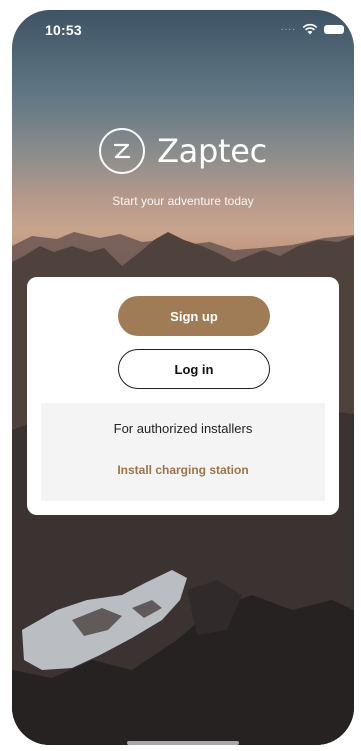 This screenshot has width=361, height=751. I want to click on logo-z-glyph, so click(122, 151).